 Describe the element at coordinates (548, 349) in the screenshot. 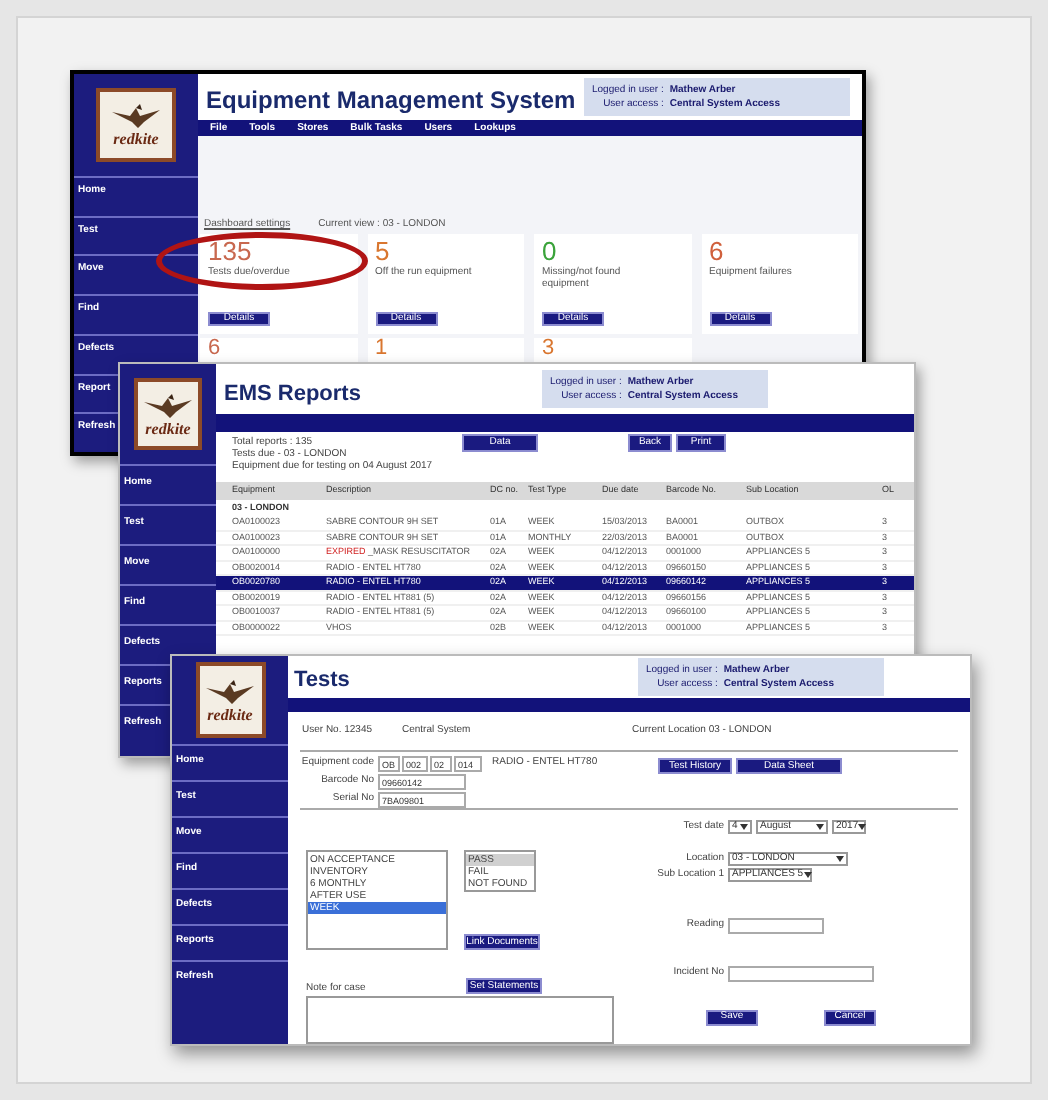

I see `stat-value: 3` at that location.